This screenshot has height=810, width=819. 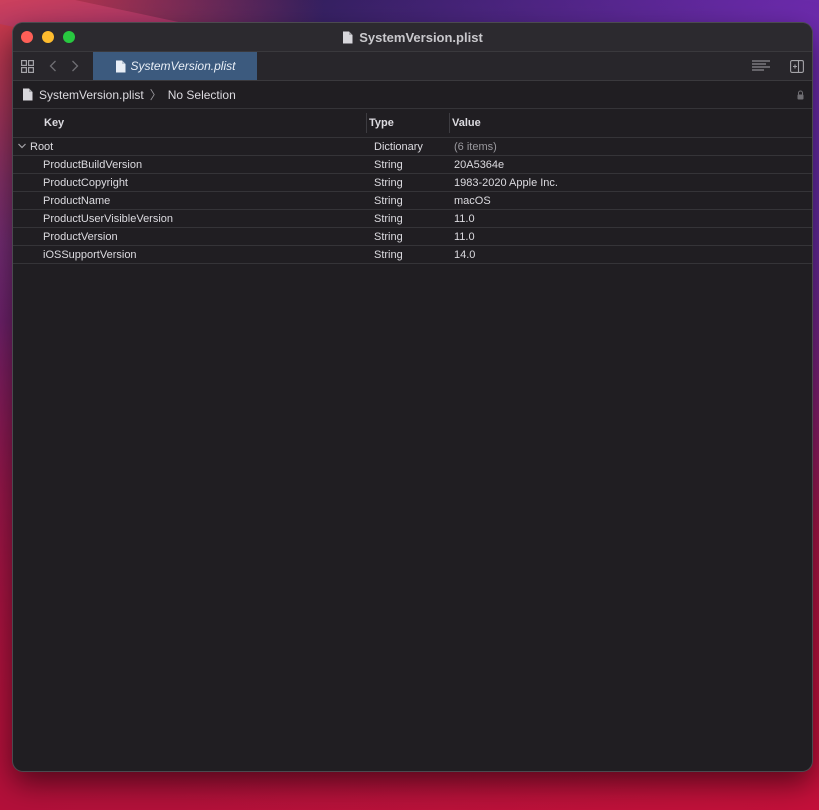 What do you see at coordinates (412, 237) in the screenshot?
I see `table-row: ProductVersion String 11.0` at bounding box center [412, 237].